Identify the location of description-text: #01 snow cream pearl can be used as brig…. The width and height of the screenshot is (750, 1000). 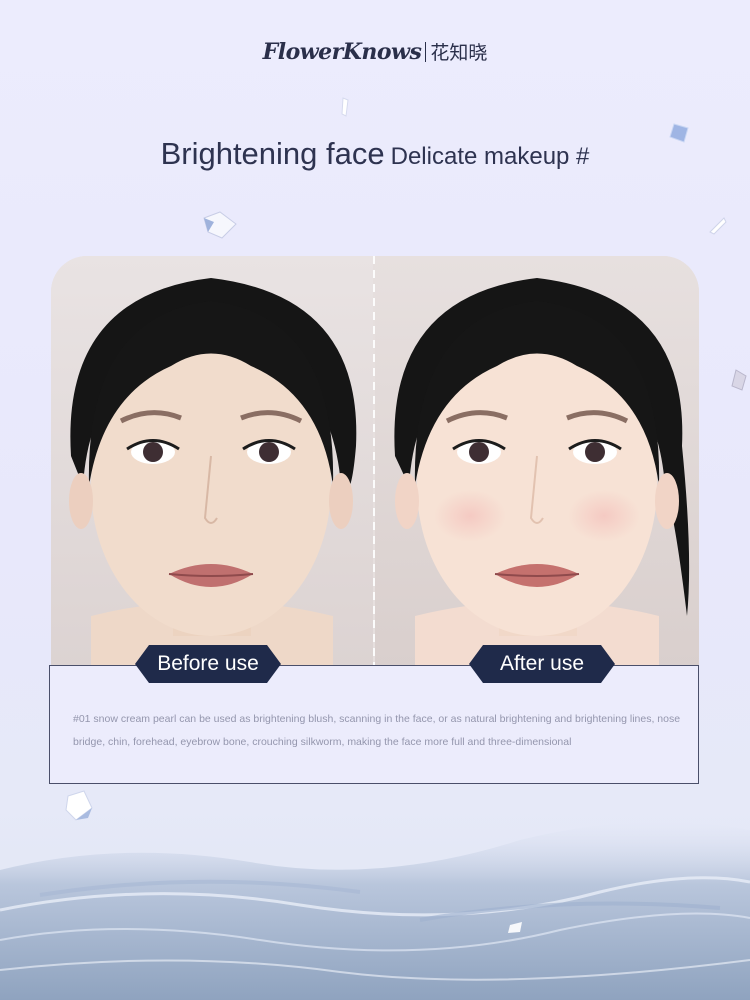
(377, 730).